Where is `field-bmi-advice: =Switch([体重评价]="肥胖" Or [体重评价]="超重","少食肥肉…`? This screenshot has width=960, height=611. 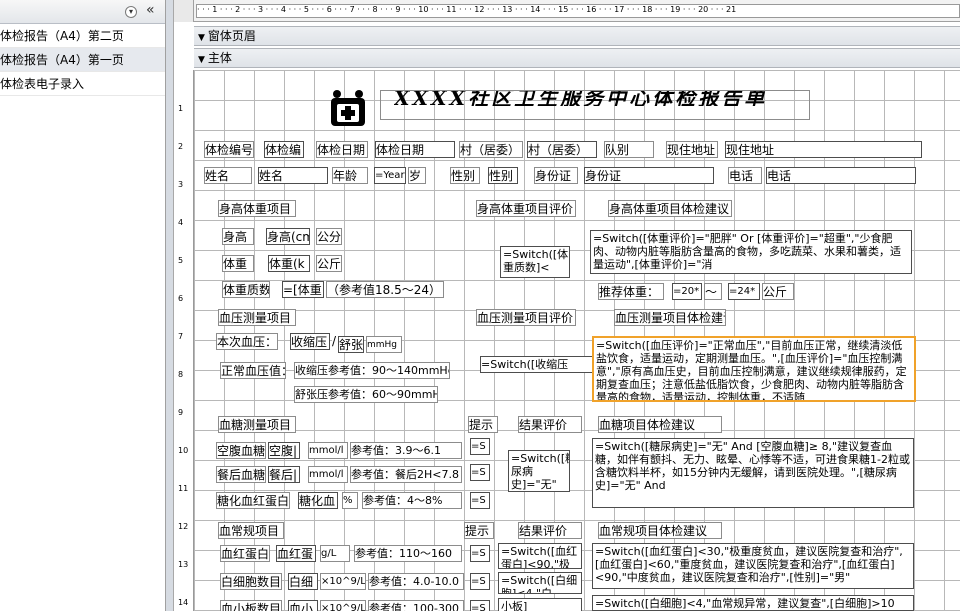
field-bmi-advice: =Switch([体重评价]="肥胖" Or [体重评价]="超重","少食肥肉… is located at coordinates (751, 252).